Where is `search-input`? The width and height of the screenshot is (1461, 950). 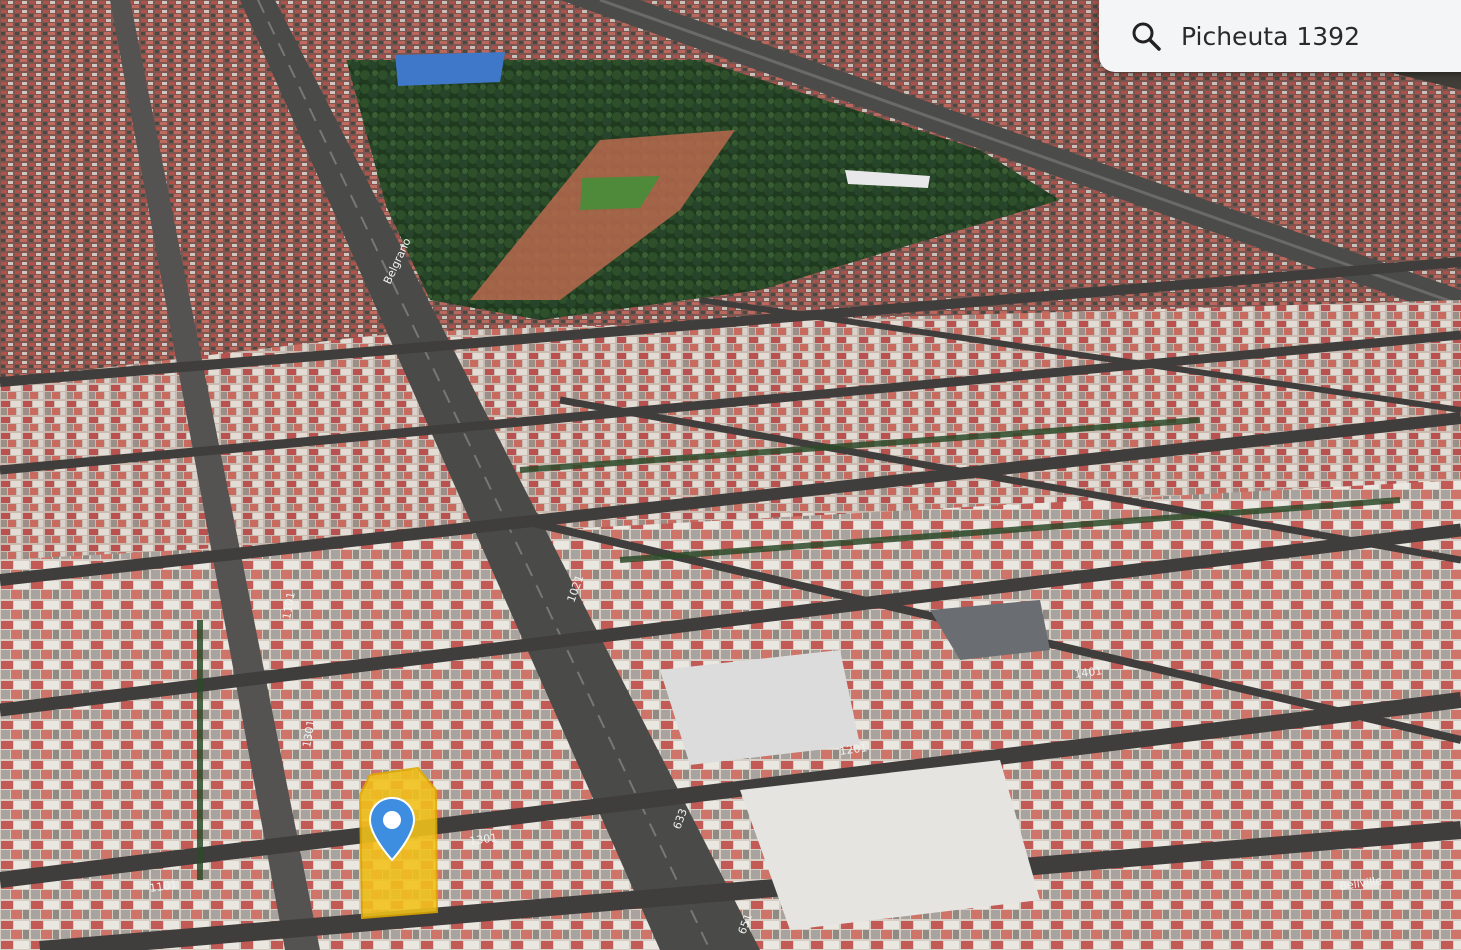 search-input is located at coordinates (1311, 36).